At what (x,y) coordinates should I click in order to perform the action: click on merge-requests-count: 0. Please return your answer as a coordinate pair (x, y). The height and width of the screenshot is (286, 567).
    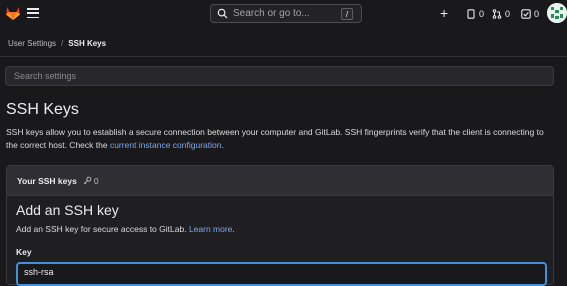
    Looking at the image, I should click on (508, 14).